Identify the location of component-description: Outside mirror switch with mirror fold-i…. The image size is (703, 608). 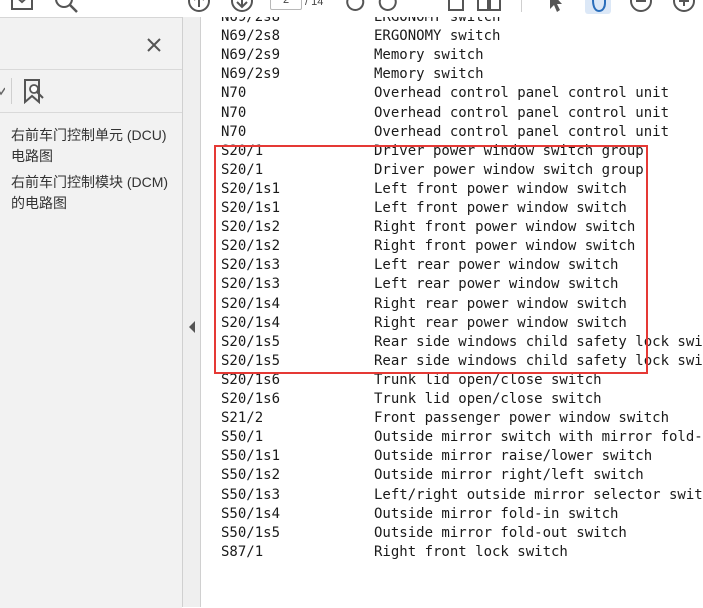
(538, 437).